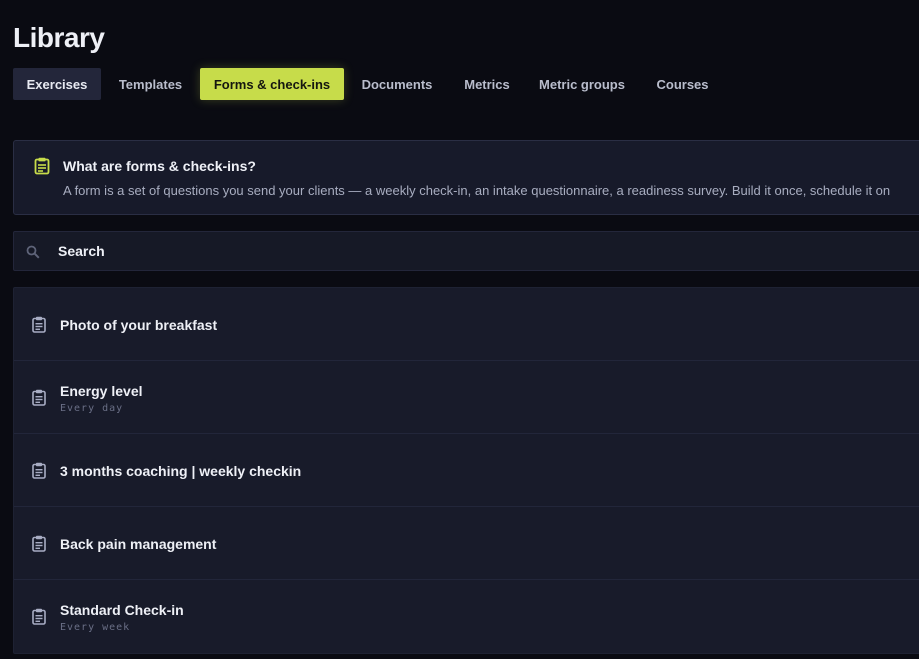  Describe the element at coordinates (159, 166) in the screenshot. I see `info-heading: What are forms & check-ins?` at that location.